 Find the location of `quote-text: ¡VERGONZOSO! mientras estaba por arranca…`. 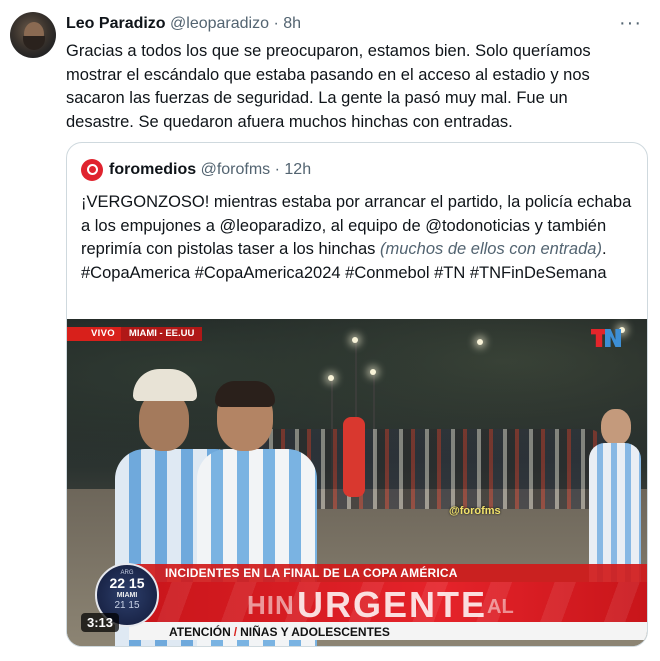

quote-text: ¡VERGONZOSO! mientras estaba por arranca… is located at coordinates (359, 238).